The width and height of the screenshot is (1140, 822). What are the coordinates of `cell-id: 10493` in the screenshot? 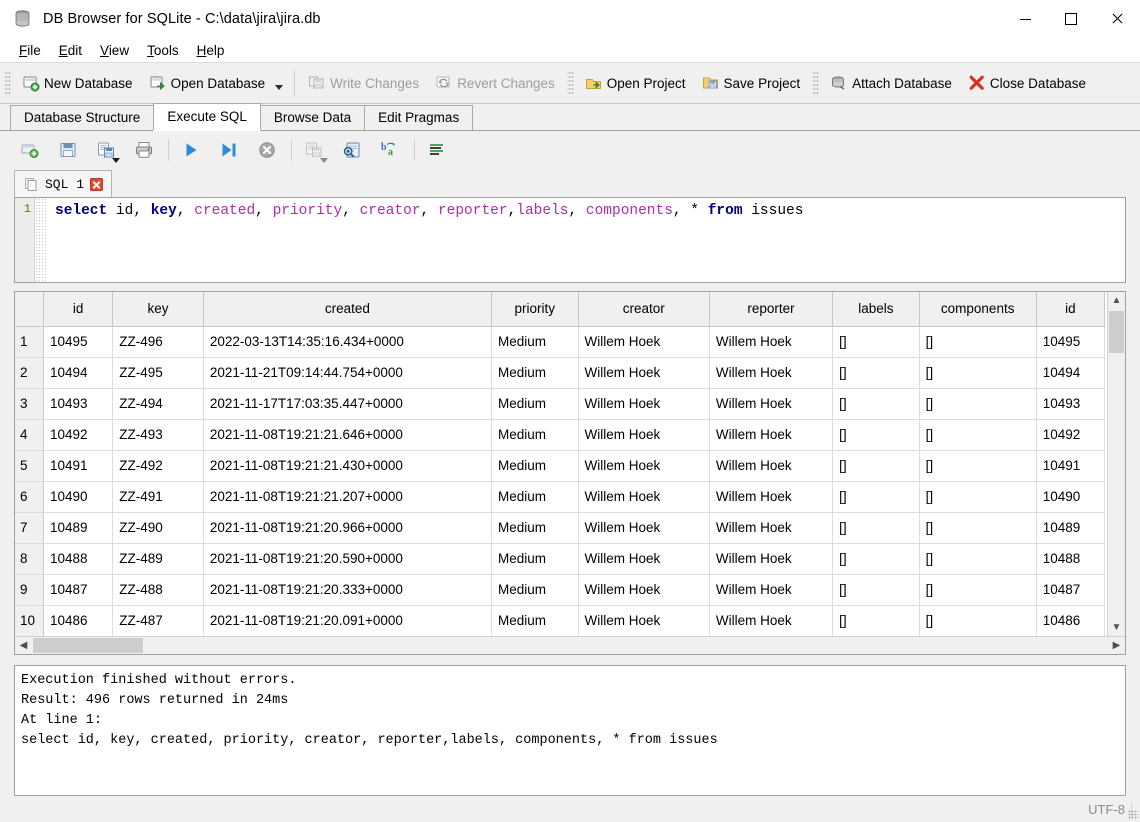 It's located at (78, 404).